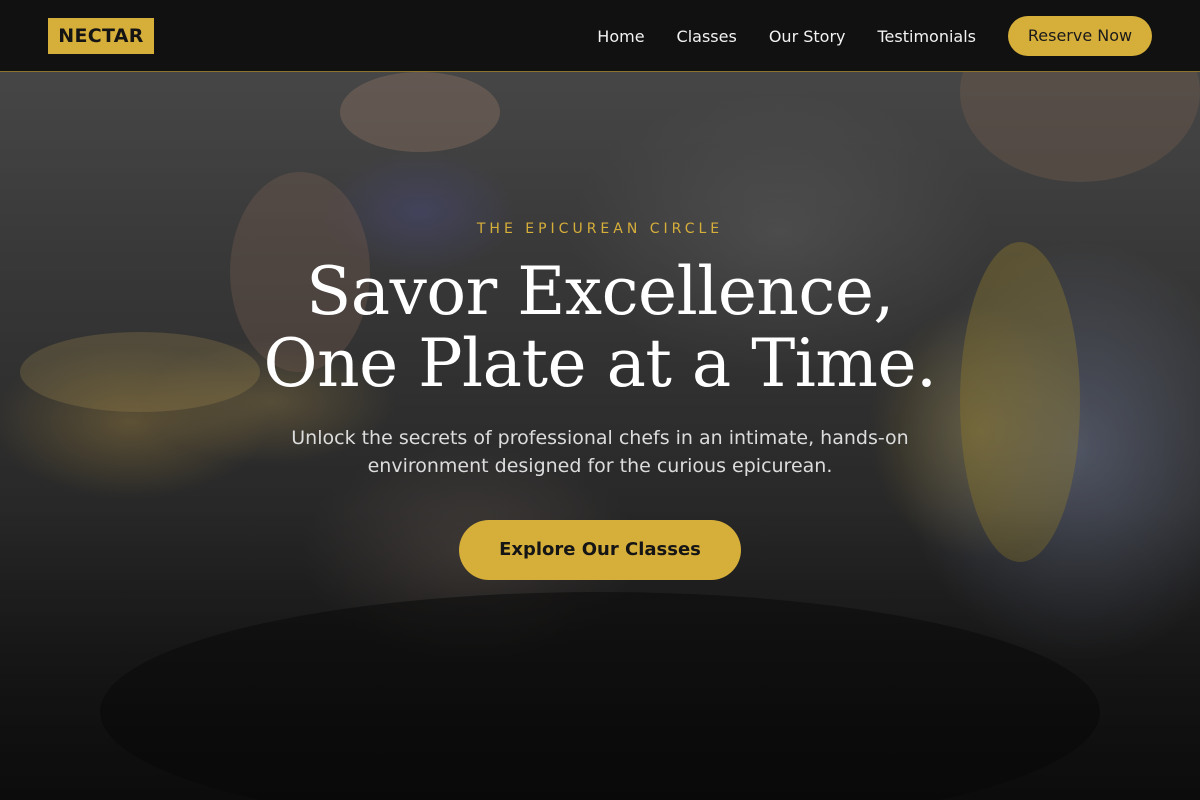  I want to click on nav-link-home: Home, so click(620, 36).